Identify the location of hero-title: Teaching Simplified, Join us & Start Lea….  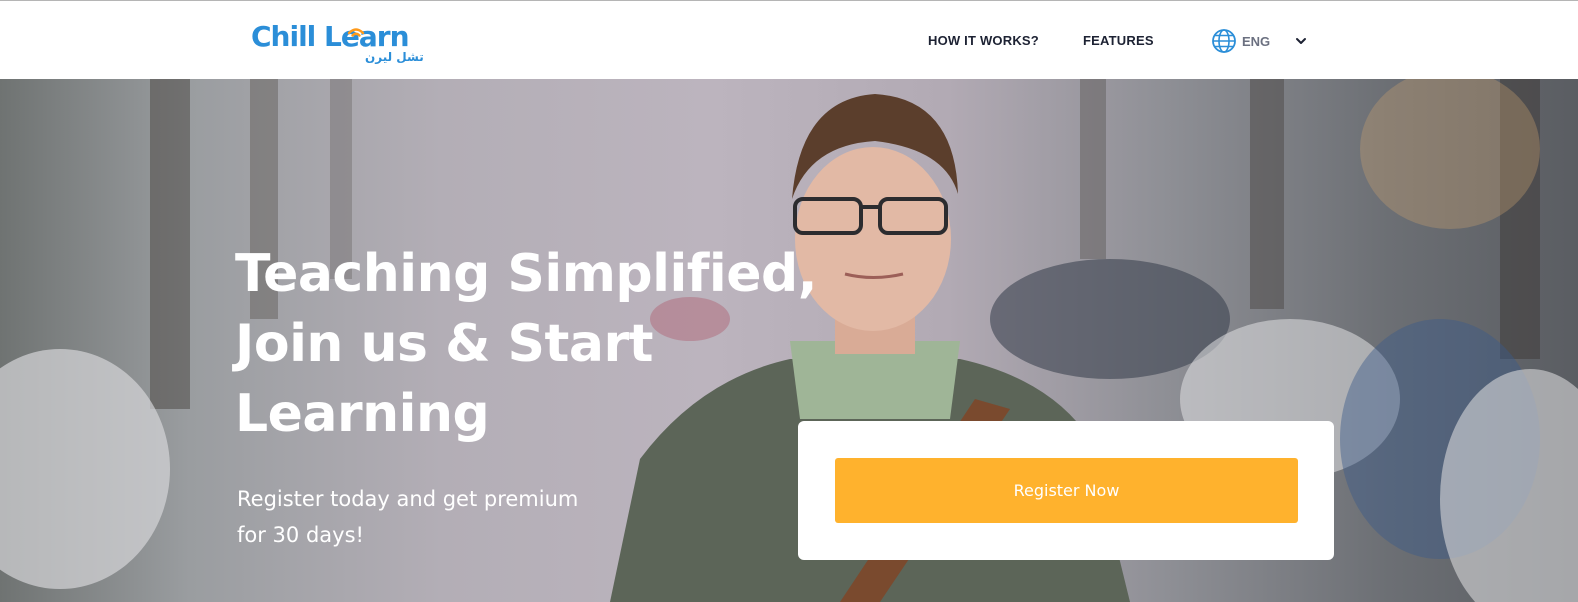
(555, 344).